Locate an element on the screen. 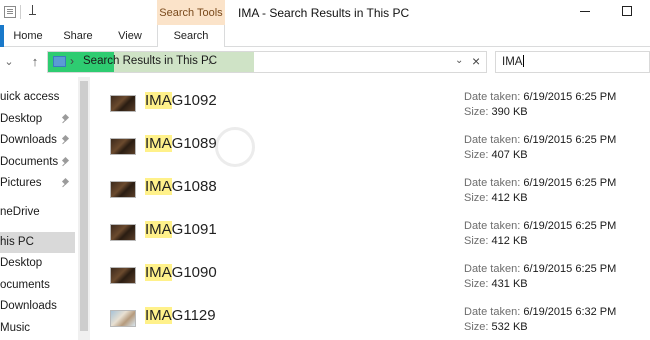  window-title: IMA - Search Results in This PC is located at coordinates (324, 13).